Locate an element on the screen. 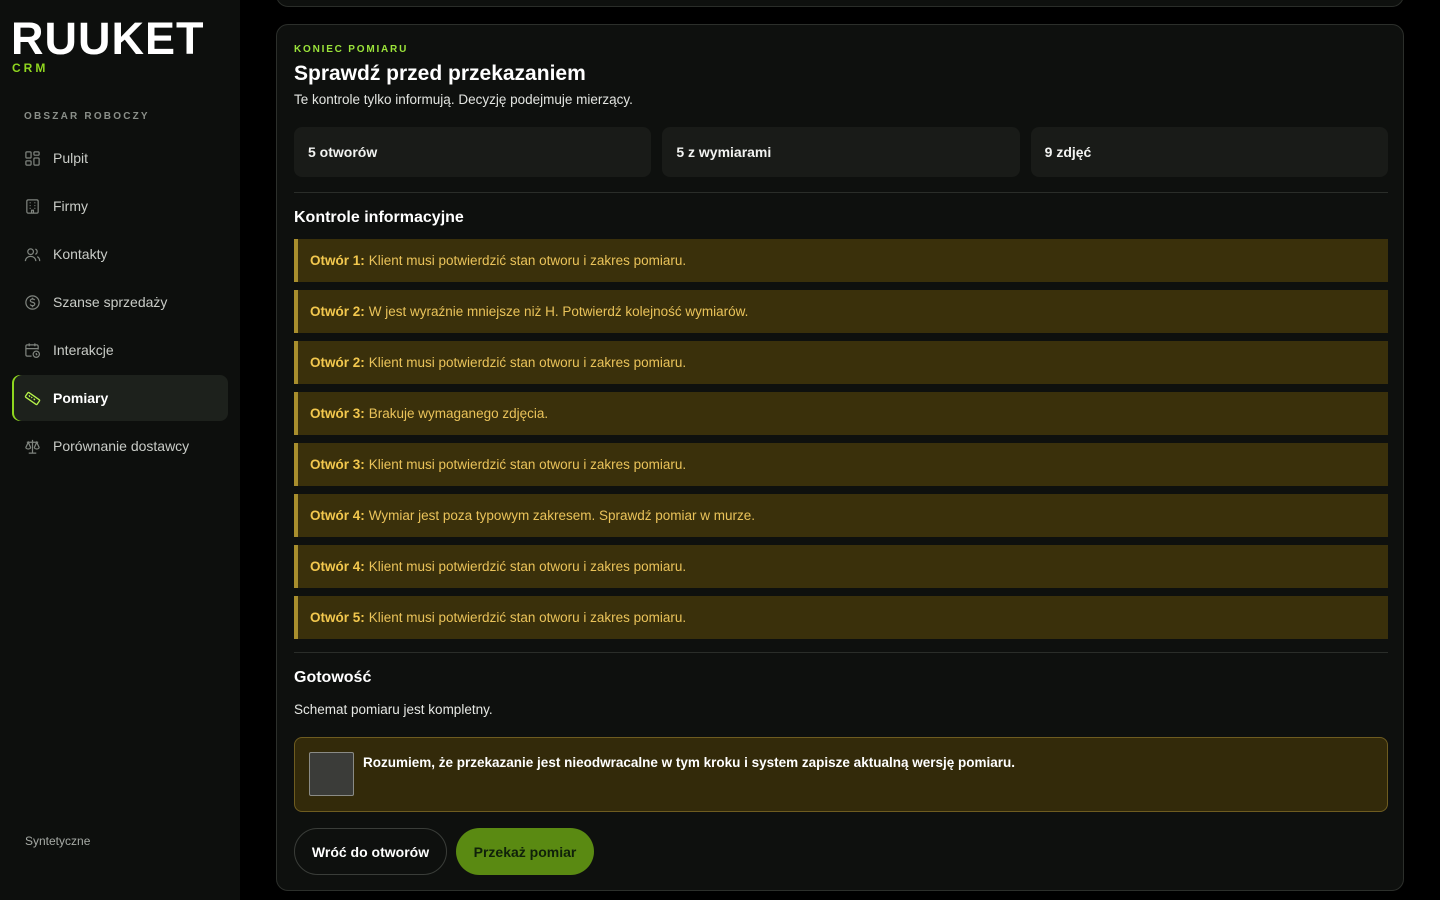  check-alert-opening: Otwór 5: is located at coordinates (337, 617).